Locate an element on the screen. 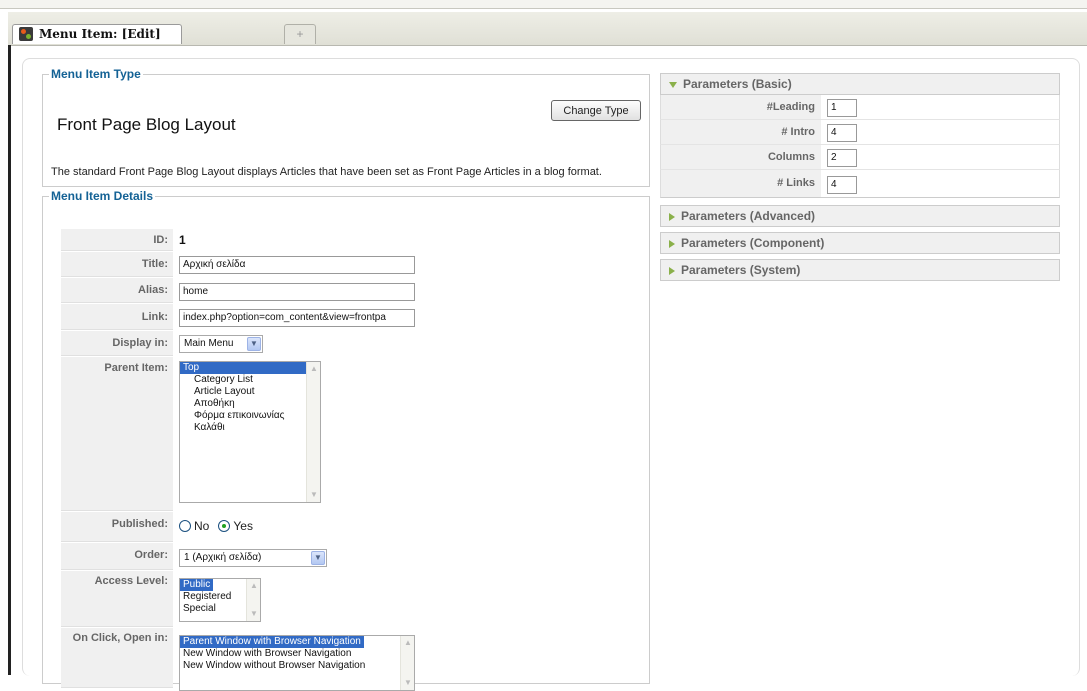 The width and height of the screenshot is (1087, 691). id-value: 1 is located at coordinates (182, 240).